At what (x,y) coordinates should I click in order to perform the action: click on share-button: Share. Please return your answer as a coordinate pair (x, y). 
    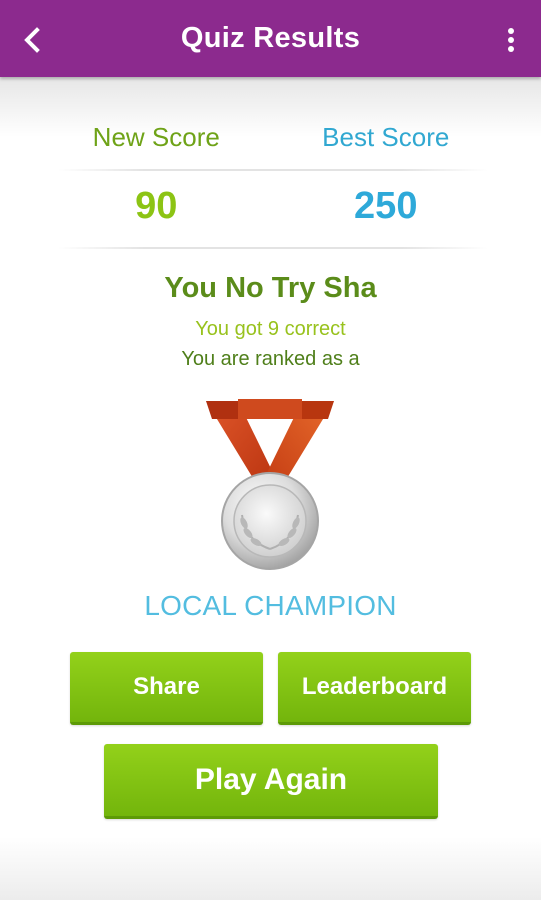
    Looking at the image, I should click on (166, 688).